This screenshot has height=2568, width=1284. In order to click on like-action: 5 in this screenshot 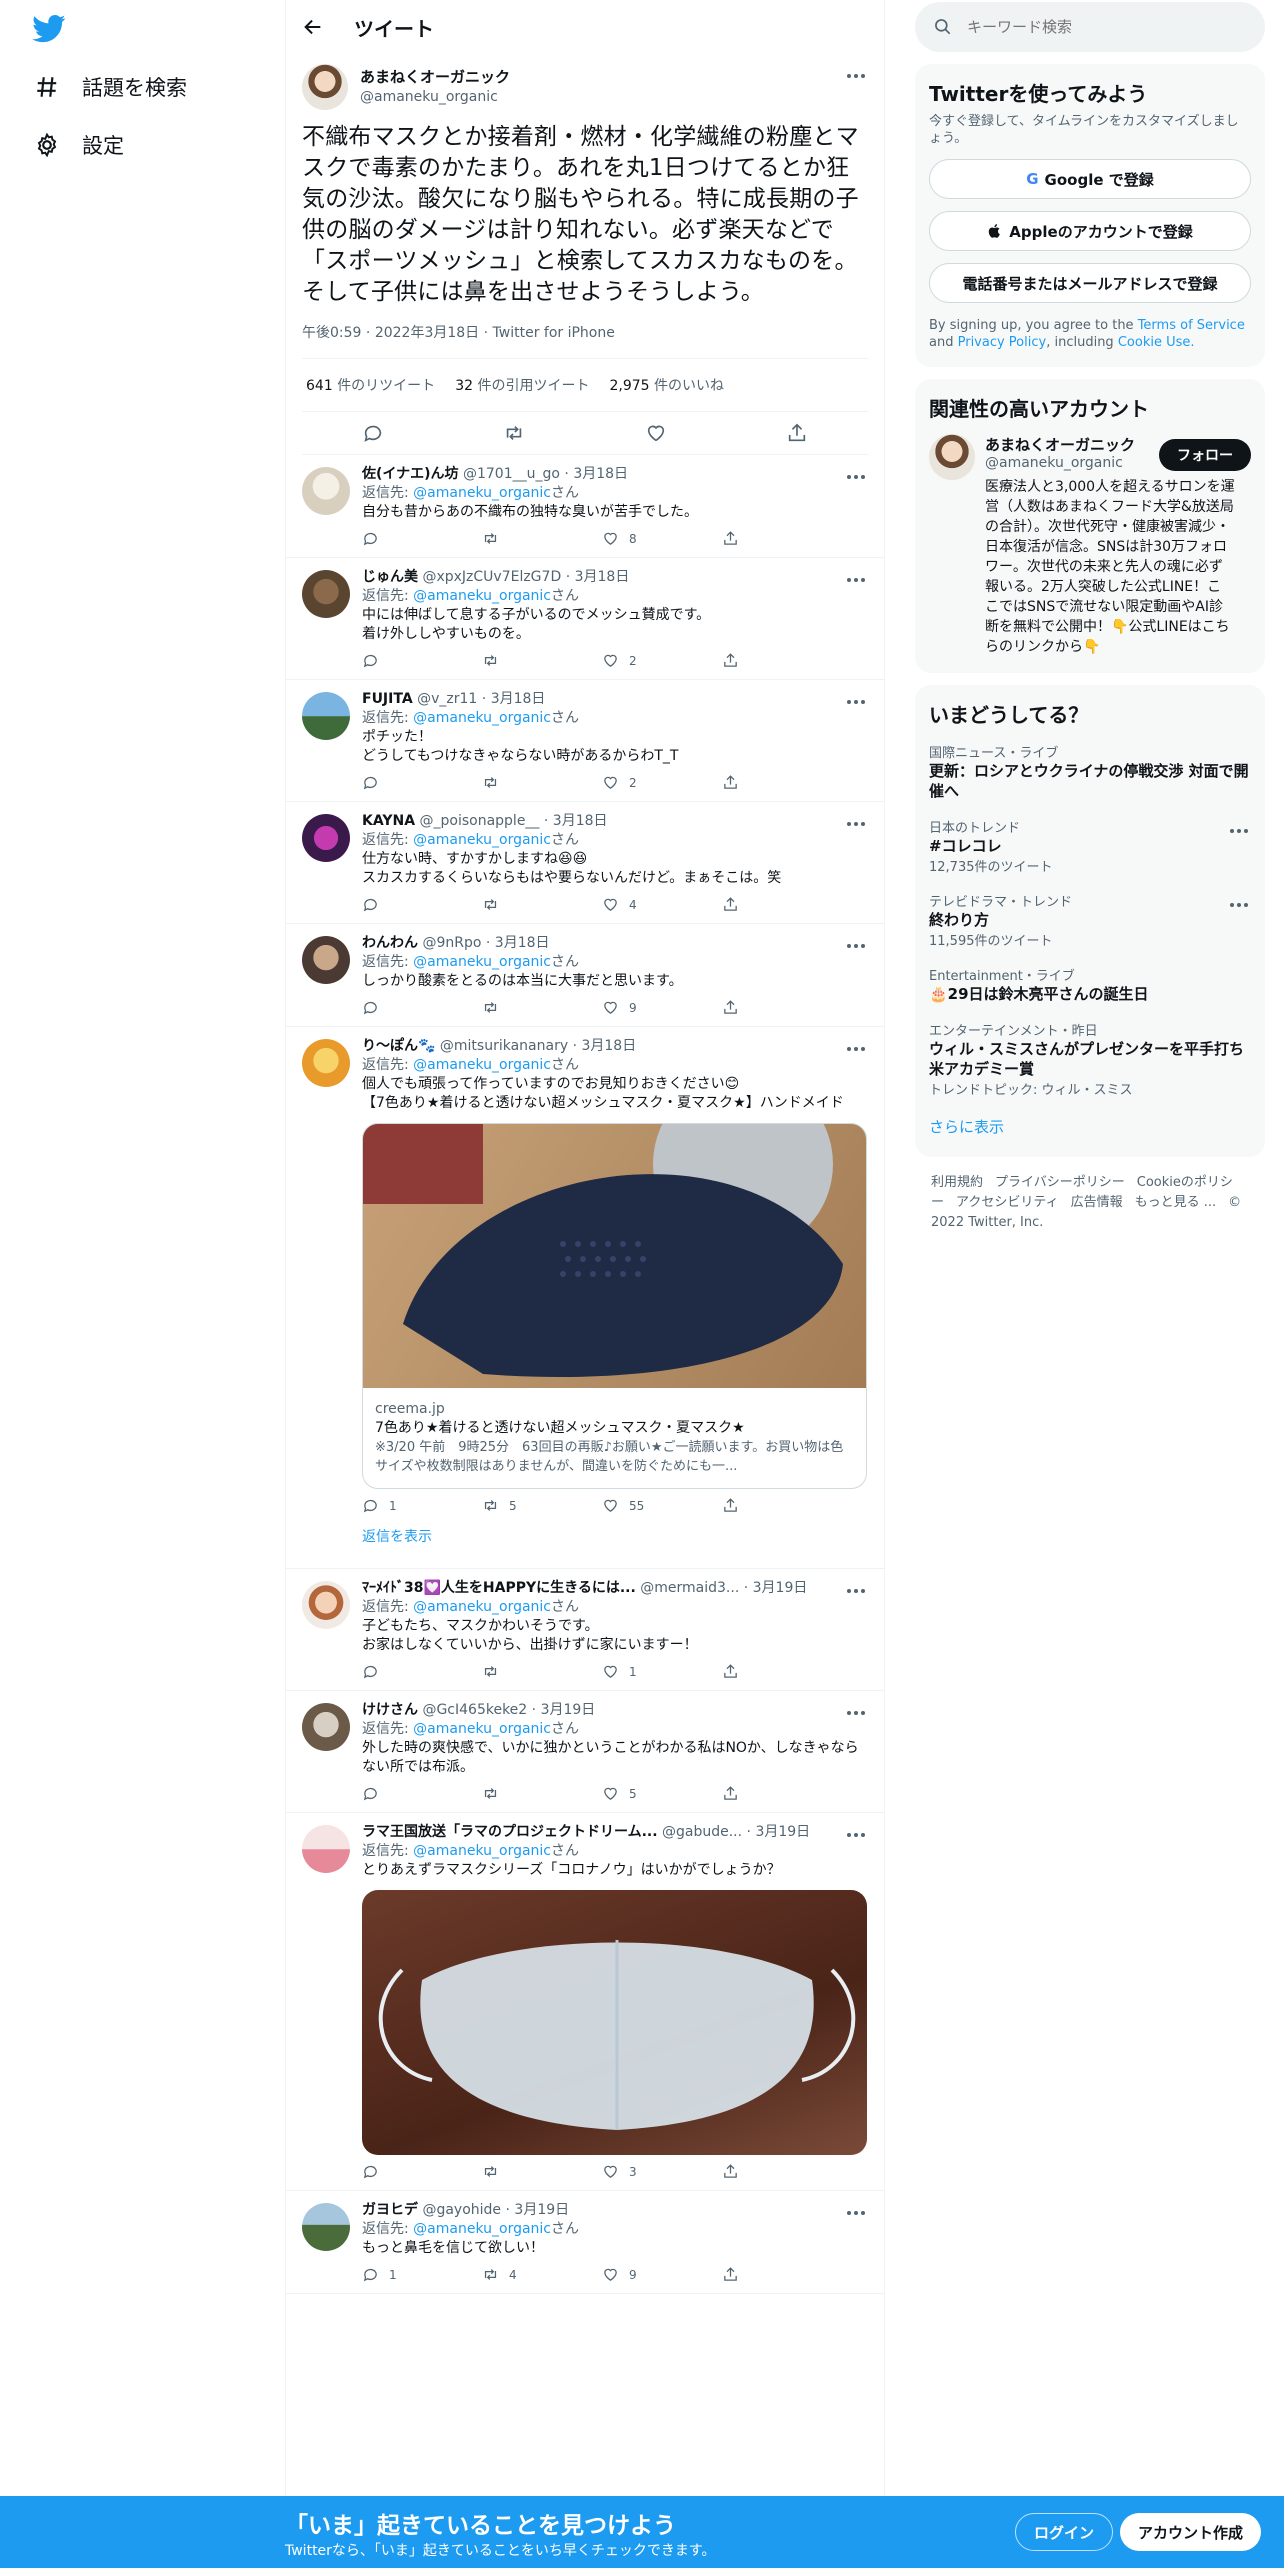, I will do `click(632, 1793)`.